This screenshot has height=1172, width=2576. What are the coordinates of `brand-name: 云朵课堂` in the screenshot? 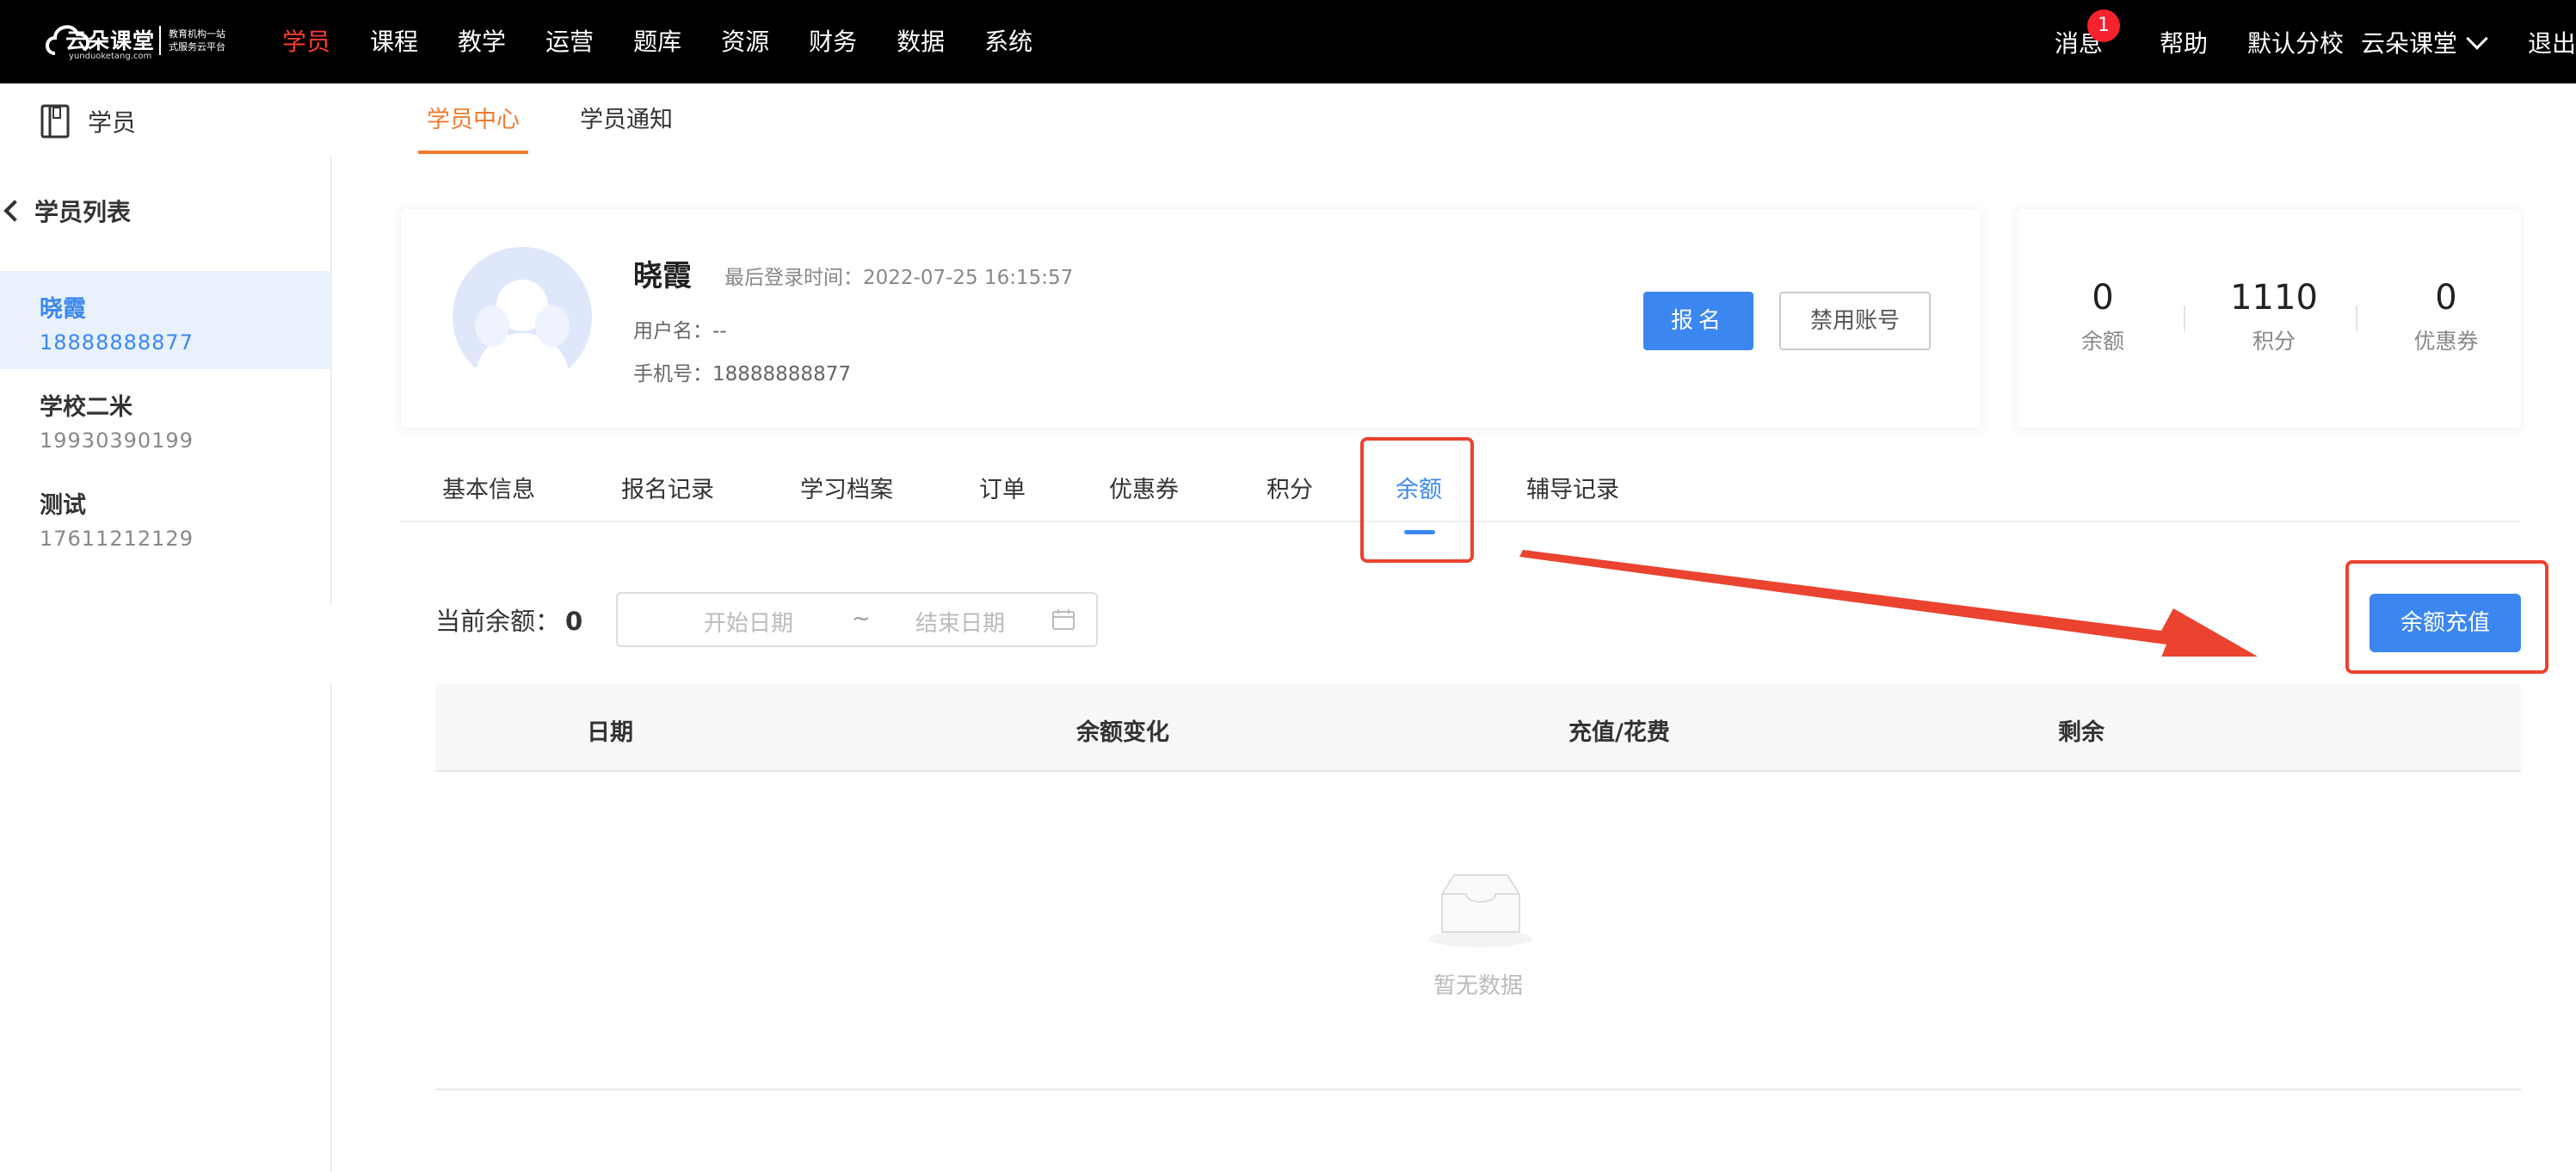 It's located at (111, 41).